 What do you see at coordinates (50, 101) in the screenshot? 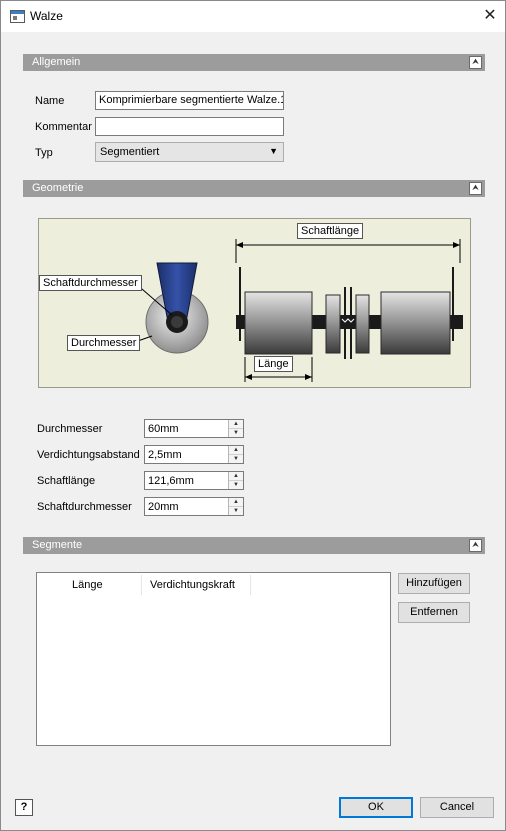
I see `name-label: Name` at bounding box center [50, 101].